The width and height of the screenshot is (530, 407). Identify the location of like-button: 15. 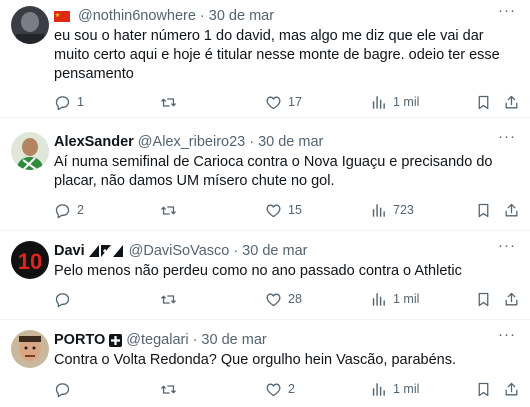
(283, 210).